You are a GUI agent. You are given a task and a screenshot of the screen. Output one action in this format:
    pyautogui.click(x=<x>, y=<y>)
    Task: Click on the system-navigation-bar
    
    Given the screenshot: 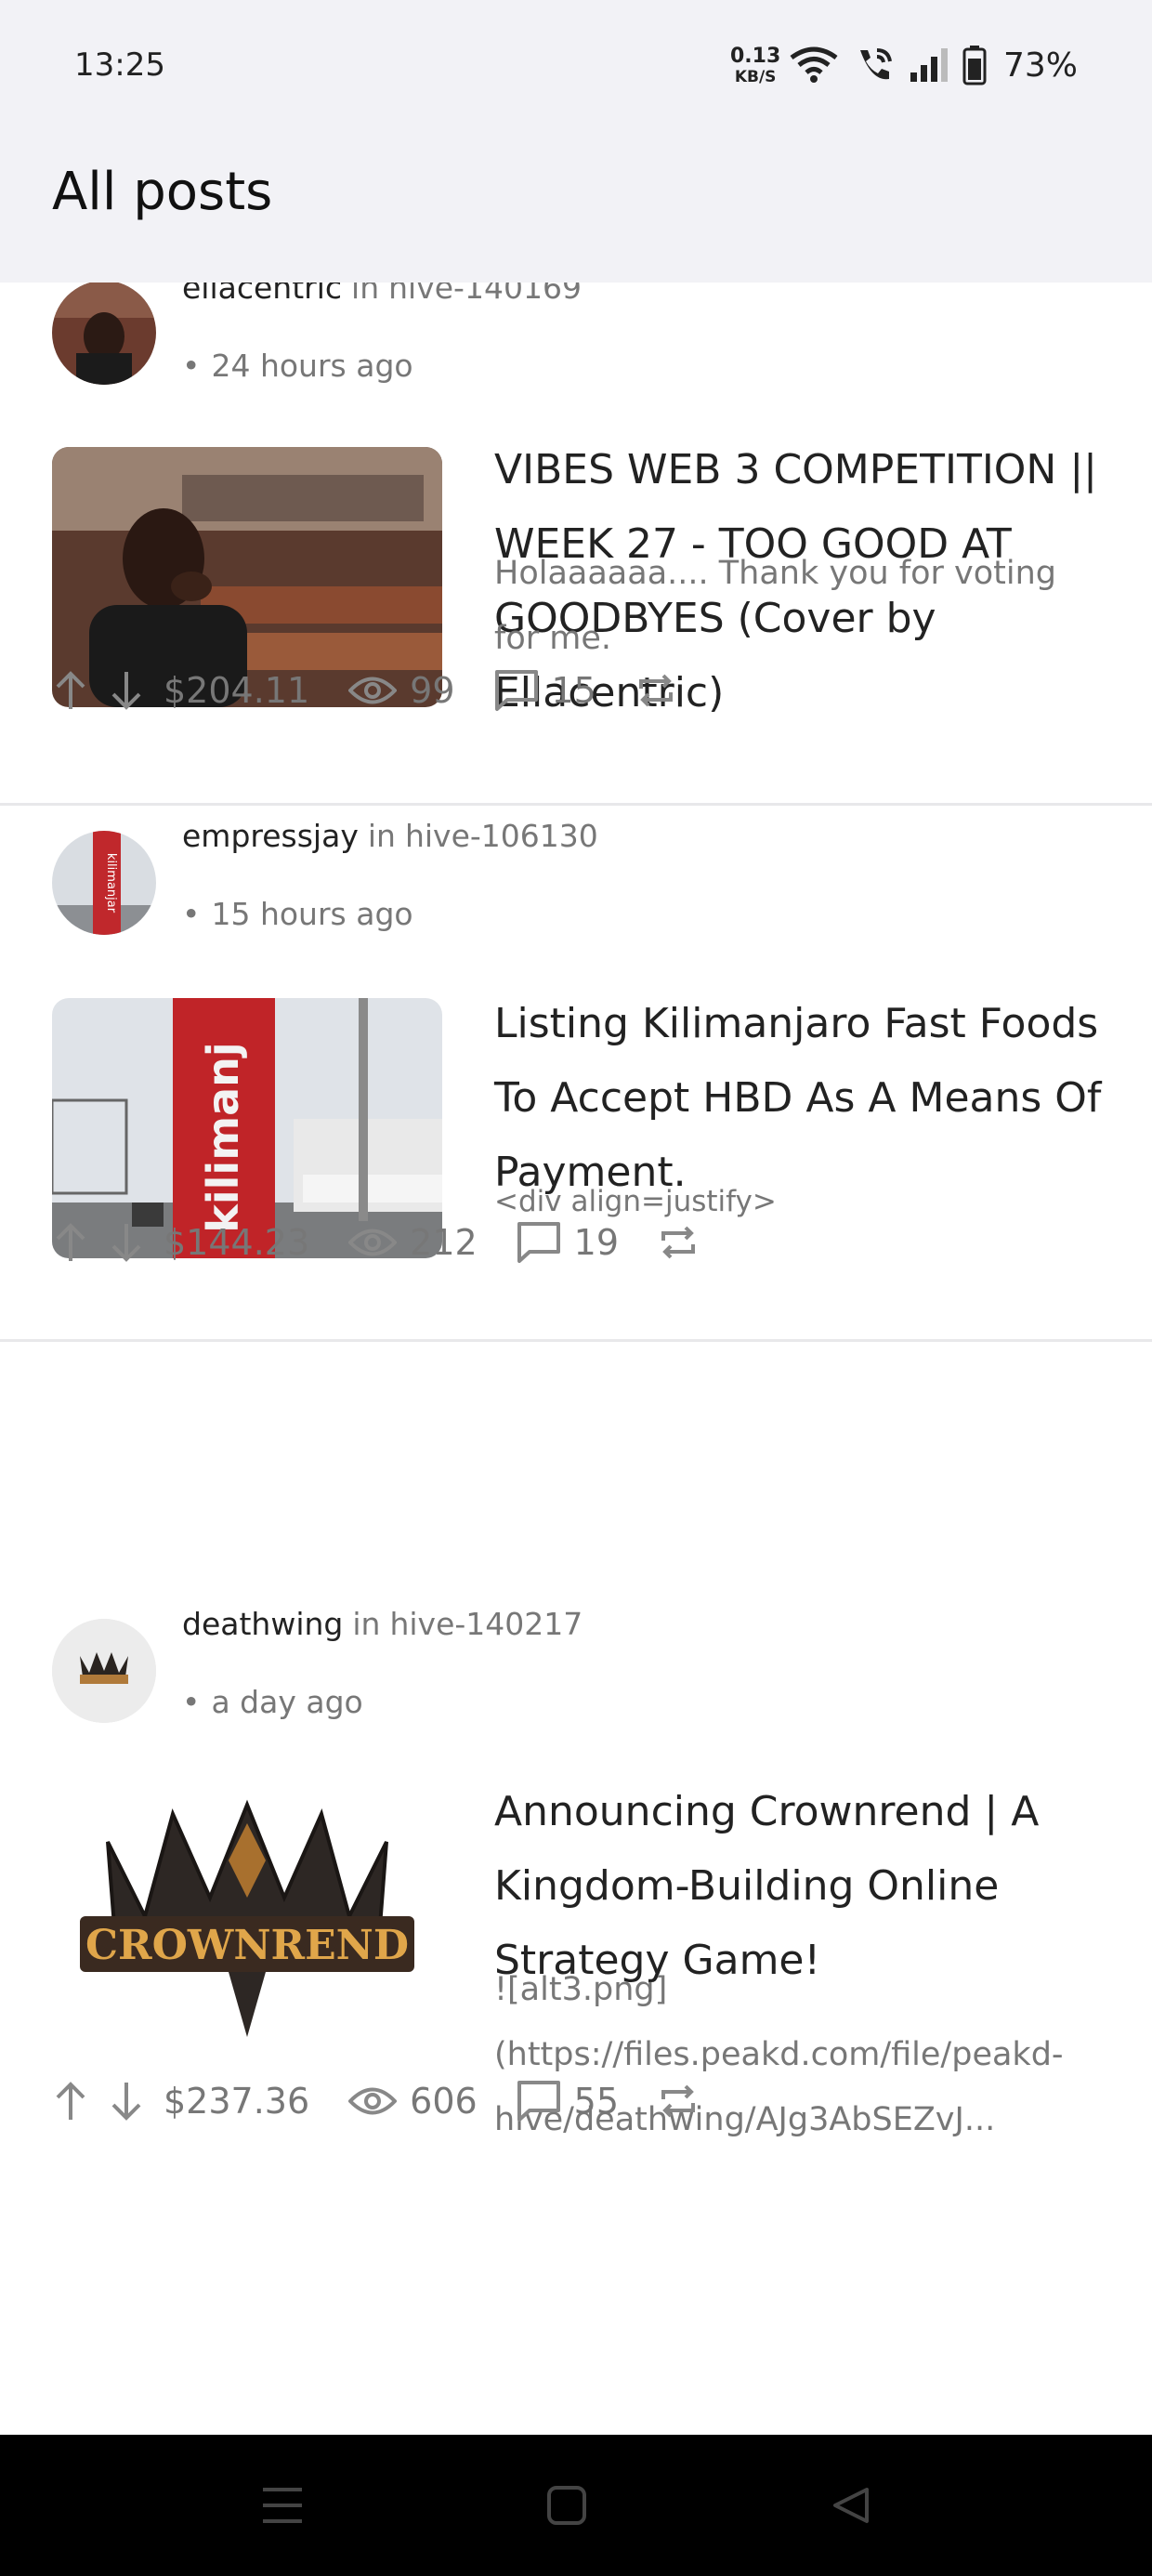 What is the action you would take?
    pyautogui.click(x=576, y=2505)
    